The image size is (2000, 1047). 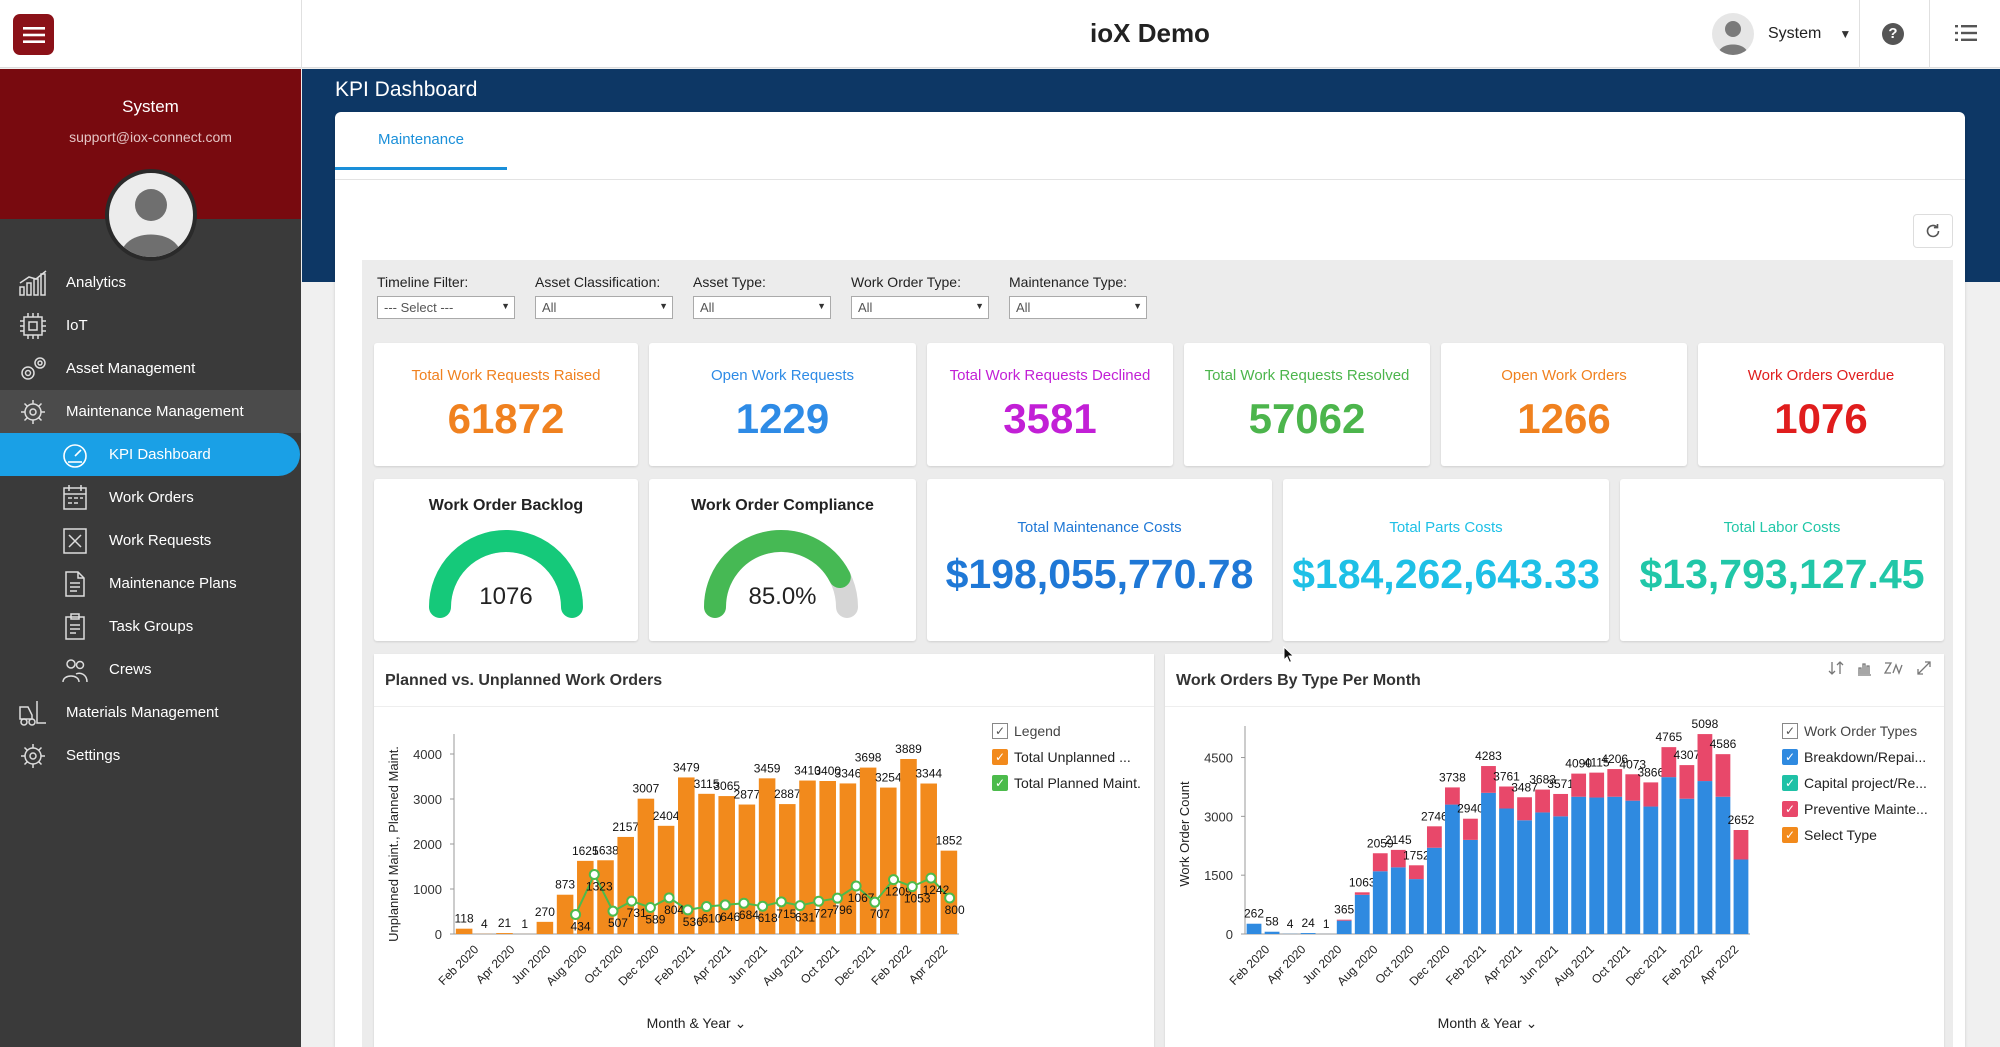 What do you see at coordinates (150, 540) in the screenshot?
I see `sidebar-item-work-requests: Work Requests` at bounding box center [150, 540].